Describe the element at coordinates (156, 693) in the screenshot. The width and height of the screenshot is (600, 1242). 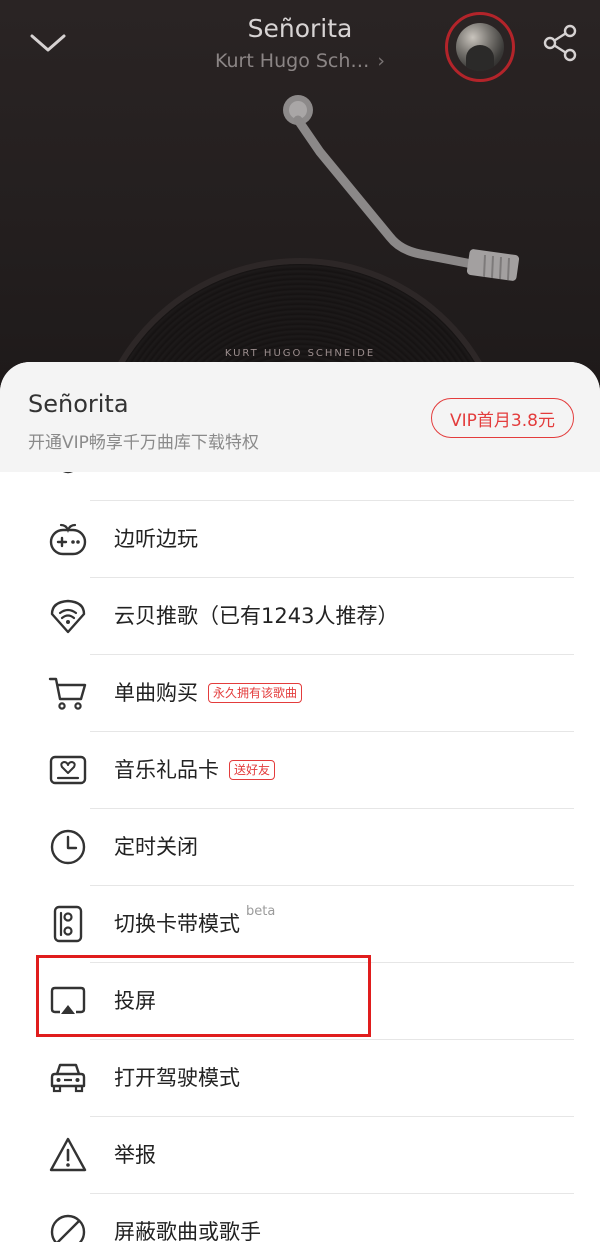
I see `menu-item-label: 单曲购买` at that location.